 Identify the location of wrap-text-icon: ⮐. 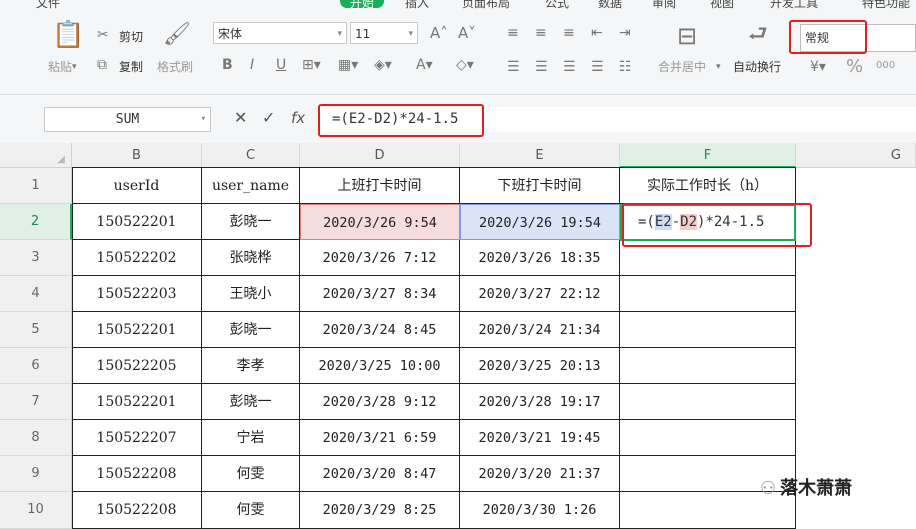
(758, 35).